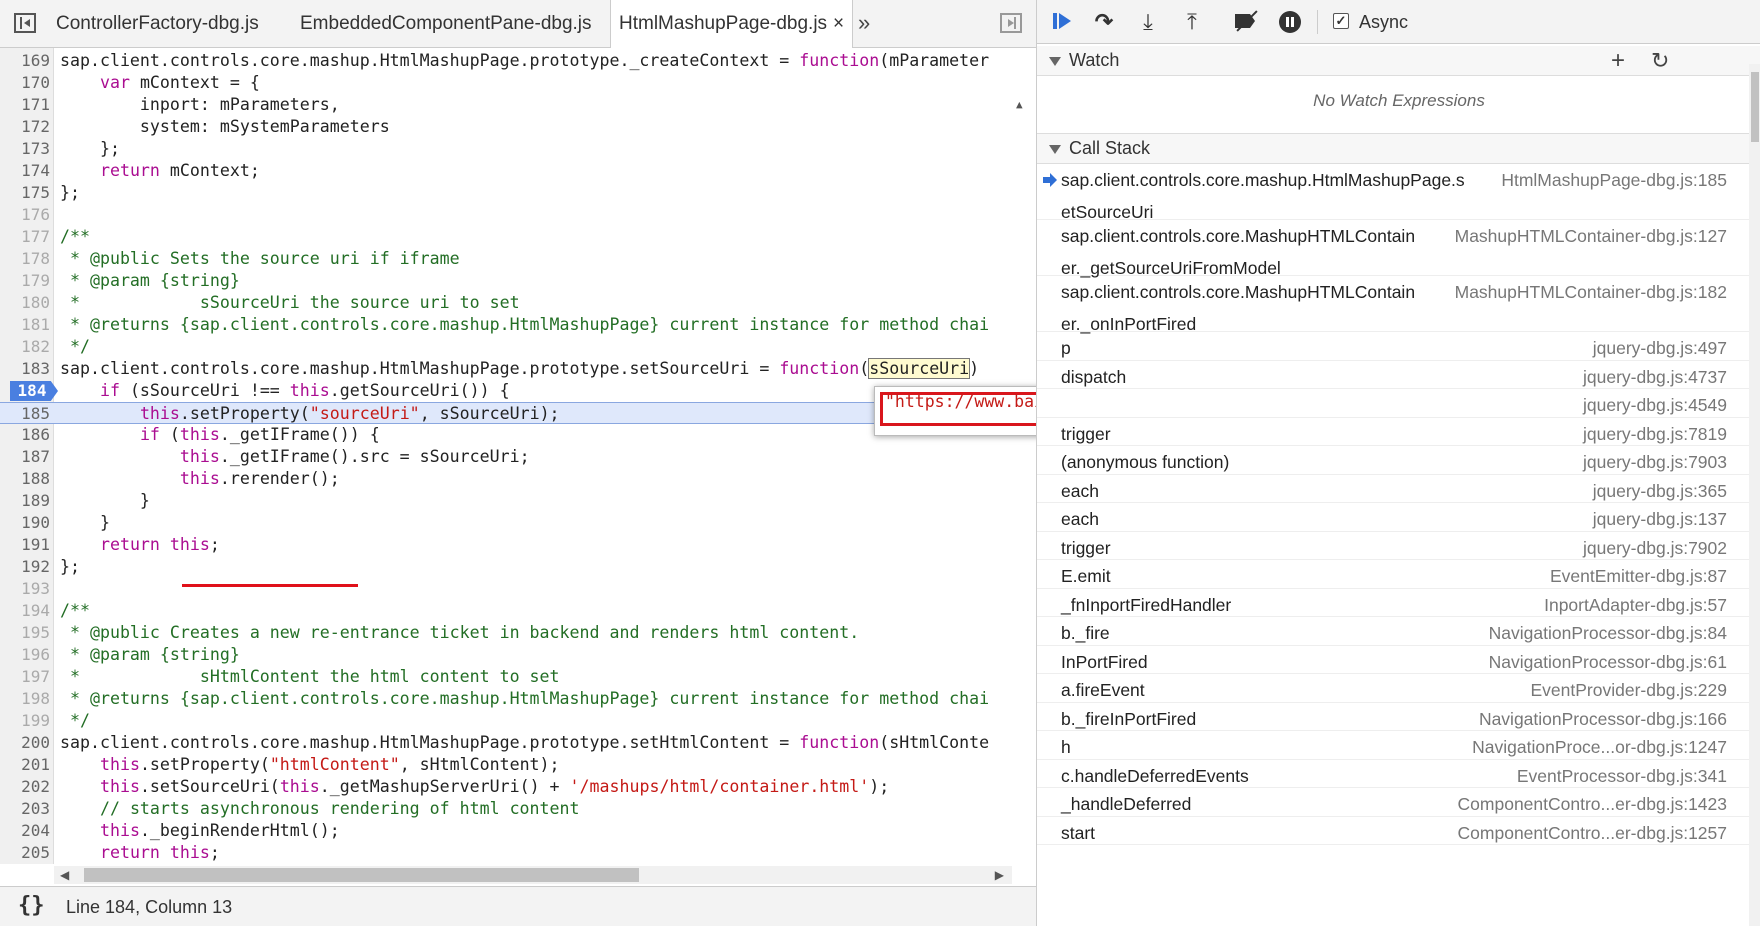 This screenshot has height=926, width=1760. Describe the element at coordinates (518, 831) in the screenshot. I see `code-line: 204 this._beginRenderHtml();` at that location.